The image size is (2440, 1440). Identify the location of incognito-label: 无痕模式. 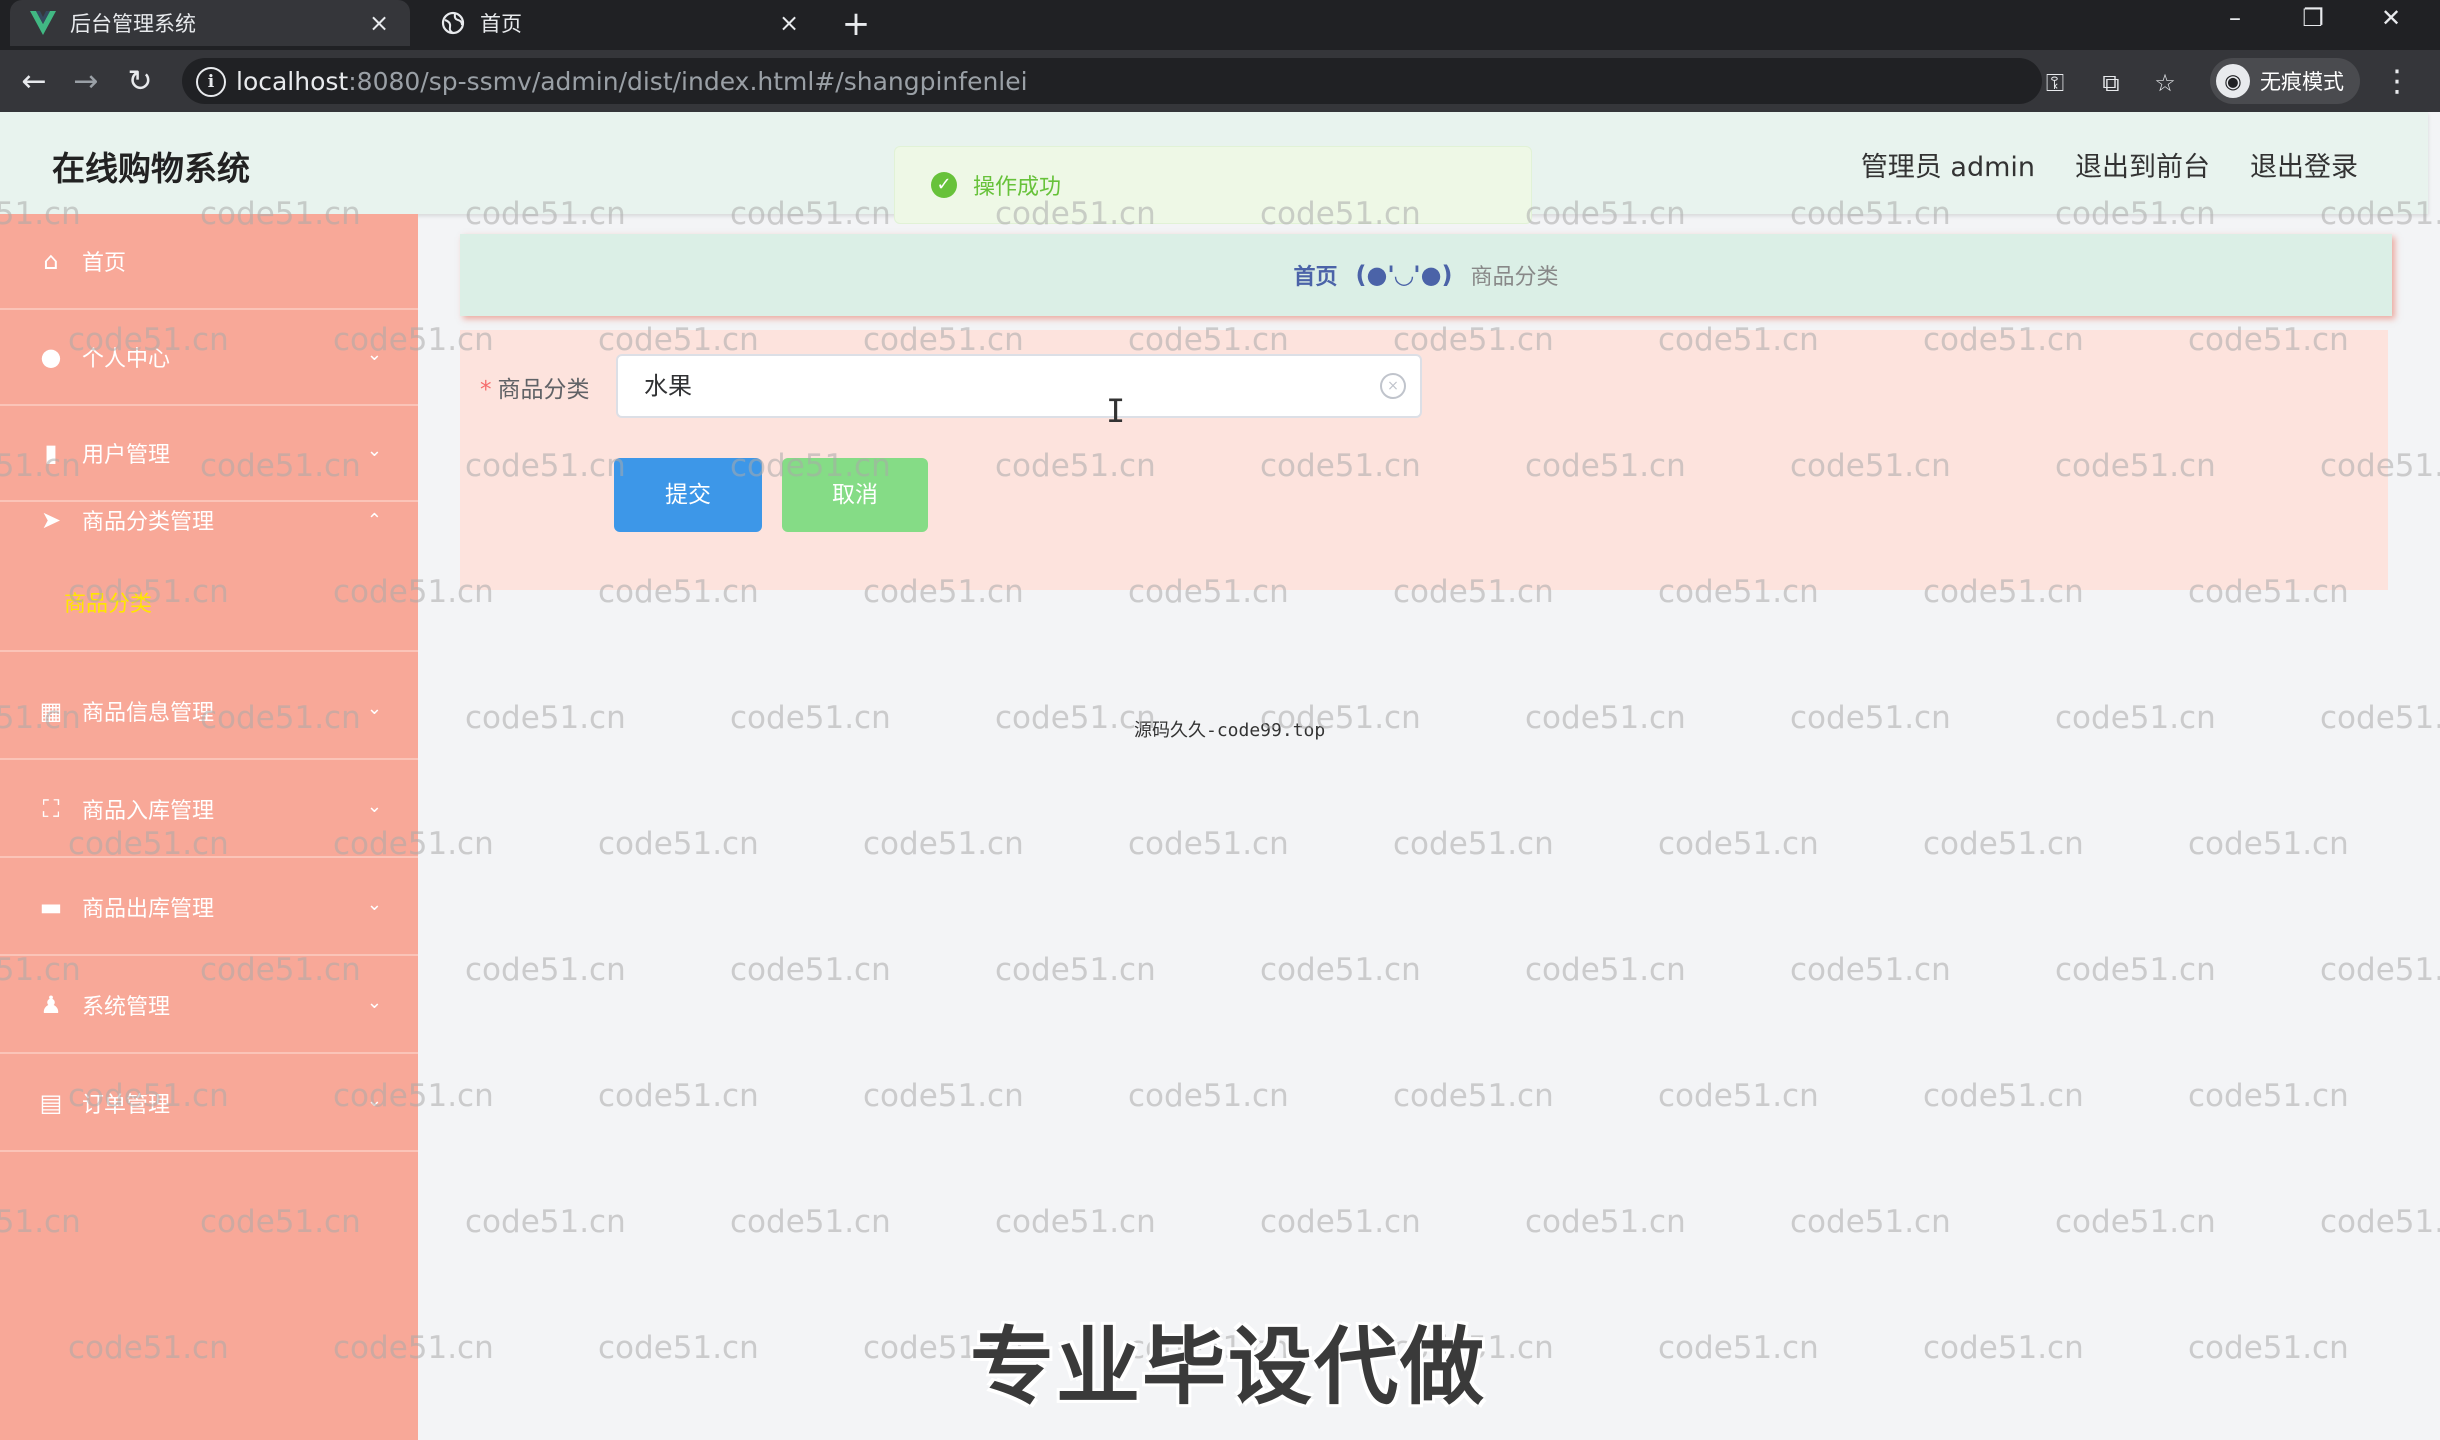
(2302, 82).